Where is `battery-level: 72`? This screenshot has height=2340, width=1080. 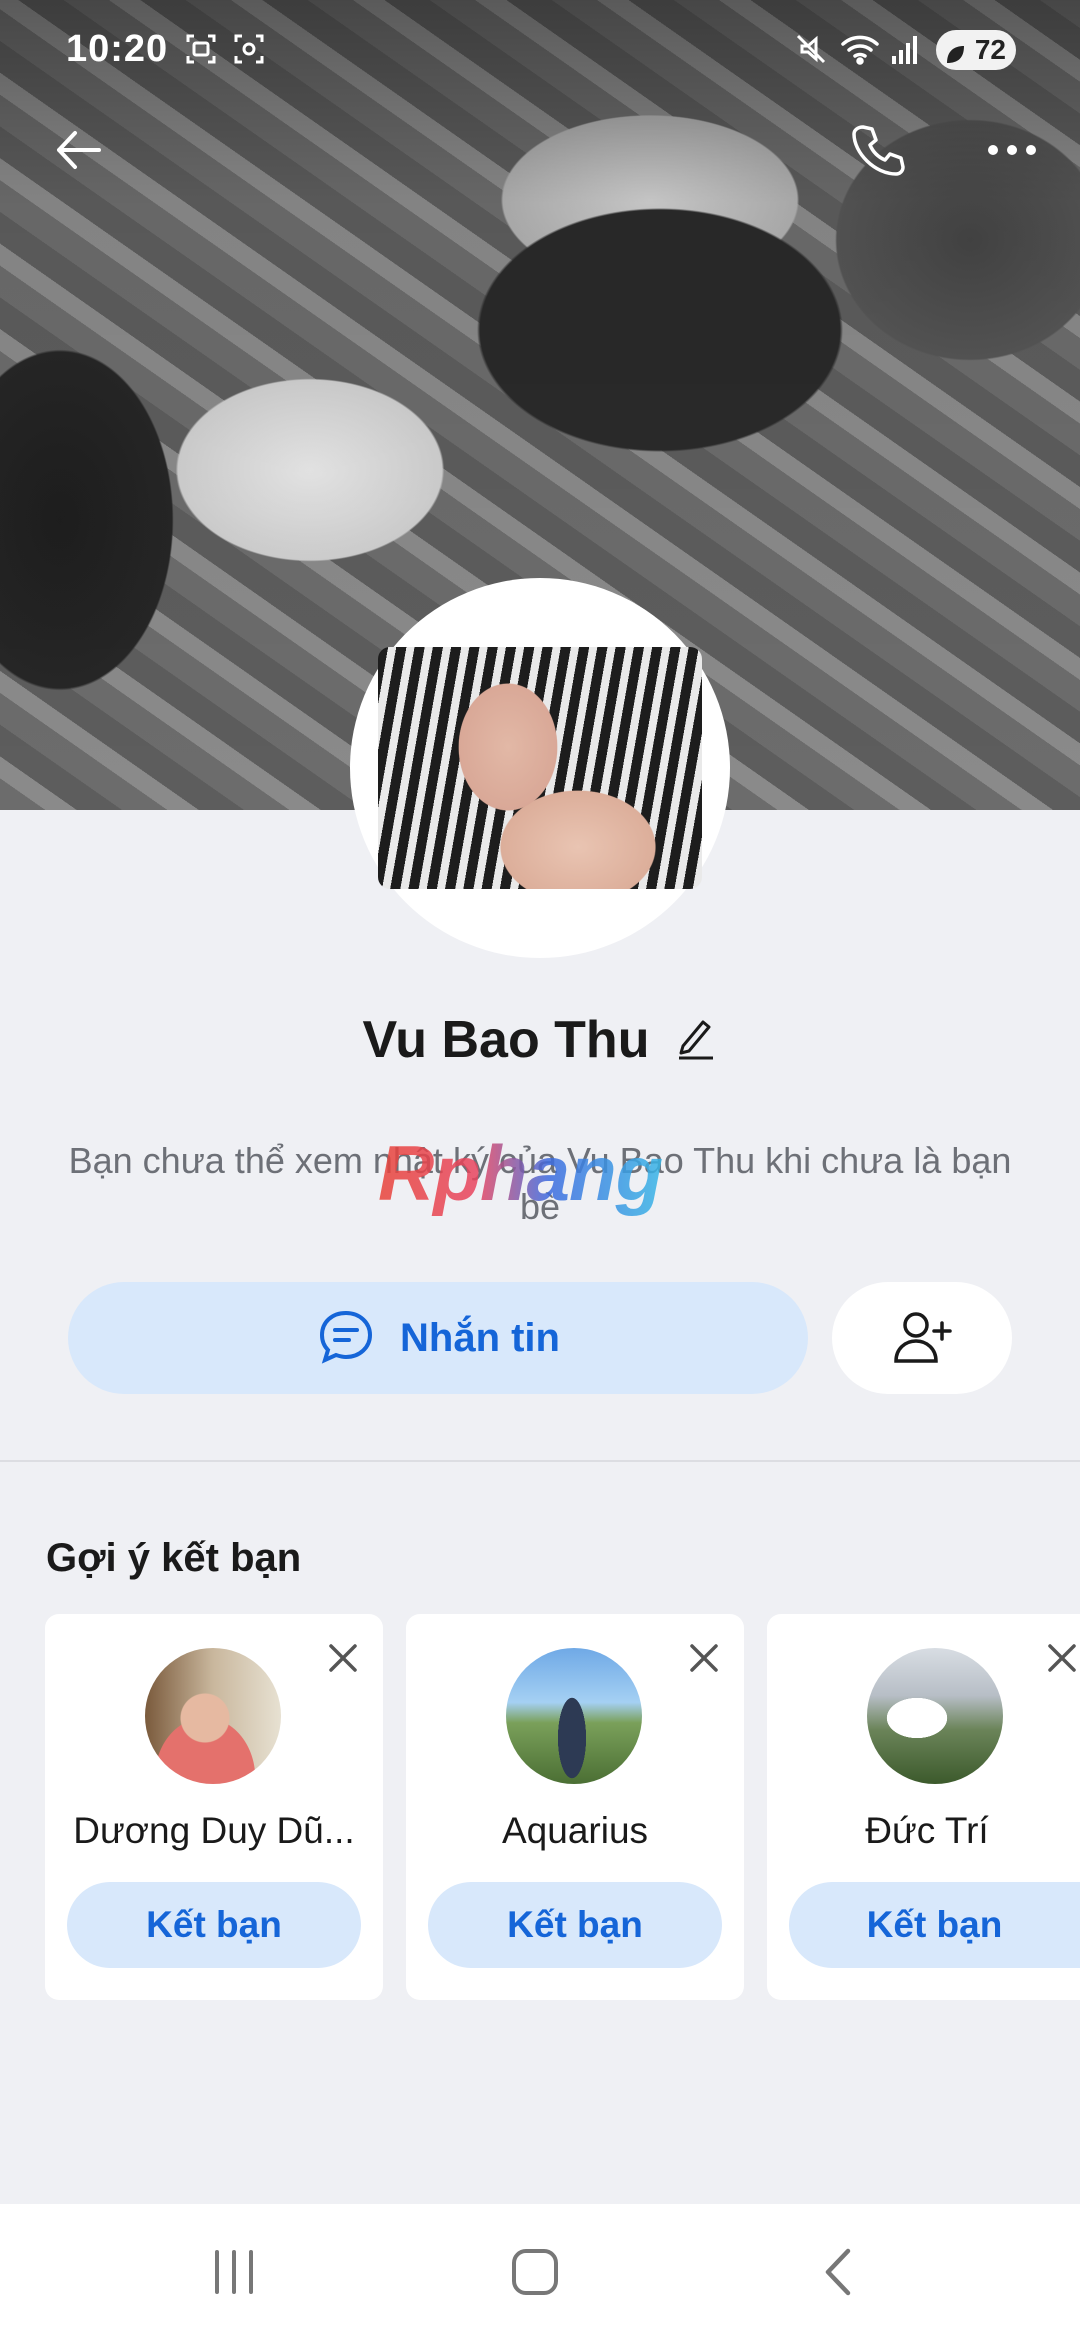 battery-level: 72 is located at coordinates (990, 49).